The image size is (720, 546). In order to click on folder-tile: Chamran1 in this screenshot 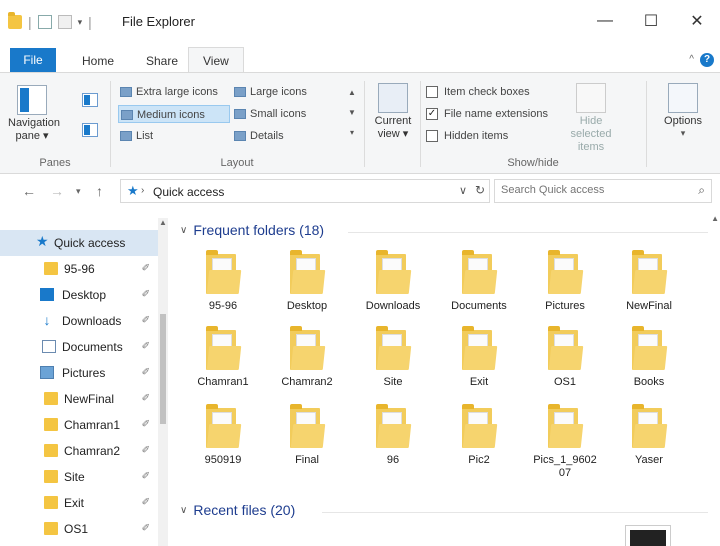, I will do `click(223, 361)`.